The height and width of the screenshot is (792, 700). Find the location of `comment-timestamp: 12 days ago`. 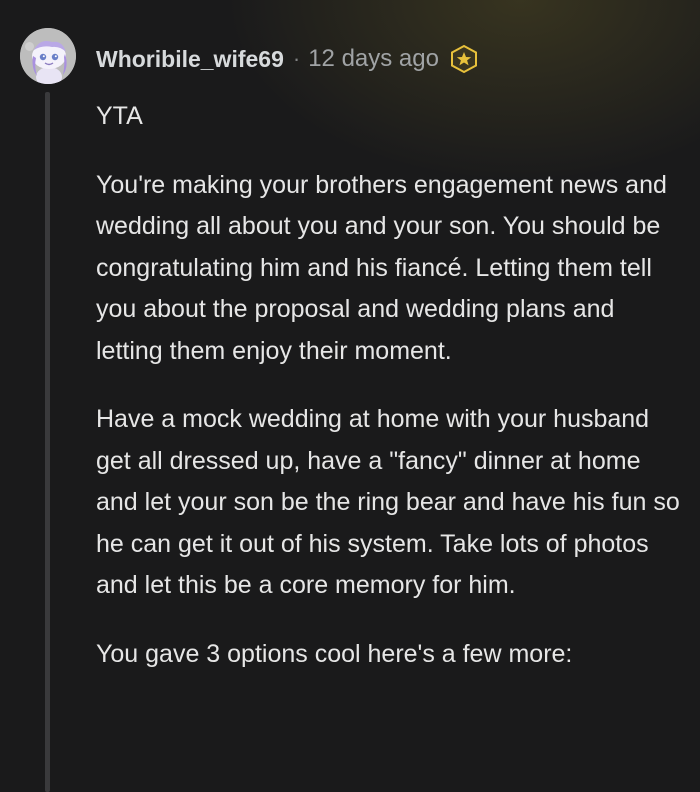

comment-timestamp: 12 days ago is located at coordinates (373, 58).